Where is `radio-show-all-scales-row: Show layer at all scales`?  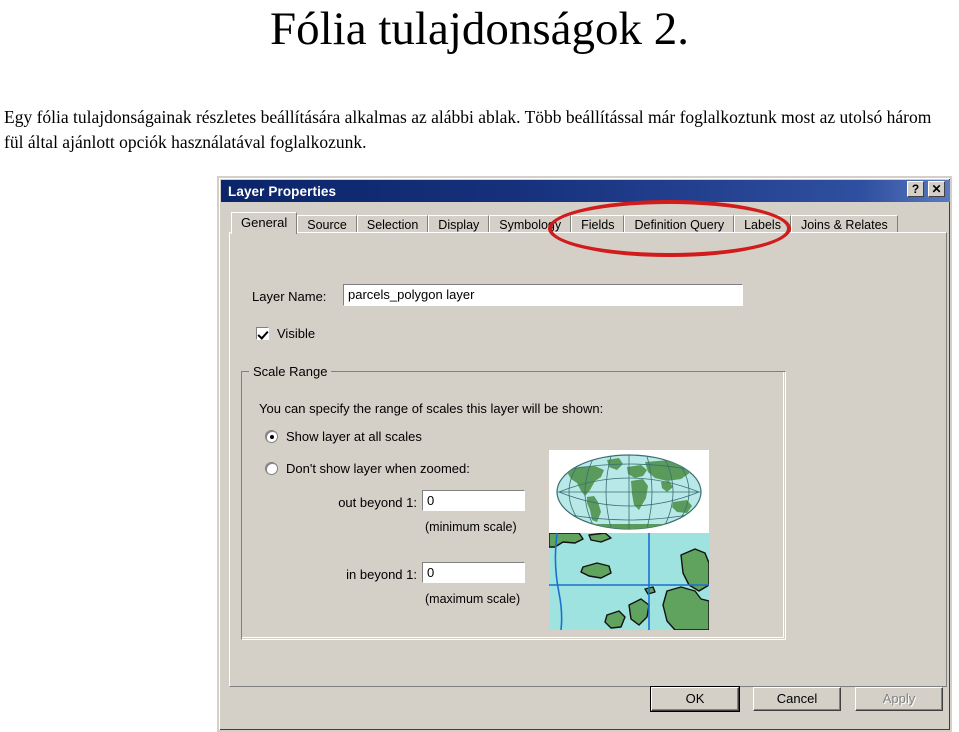 radio-show-all-scales-row: Show layer at all scales is located at coordinates (343, 436).